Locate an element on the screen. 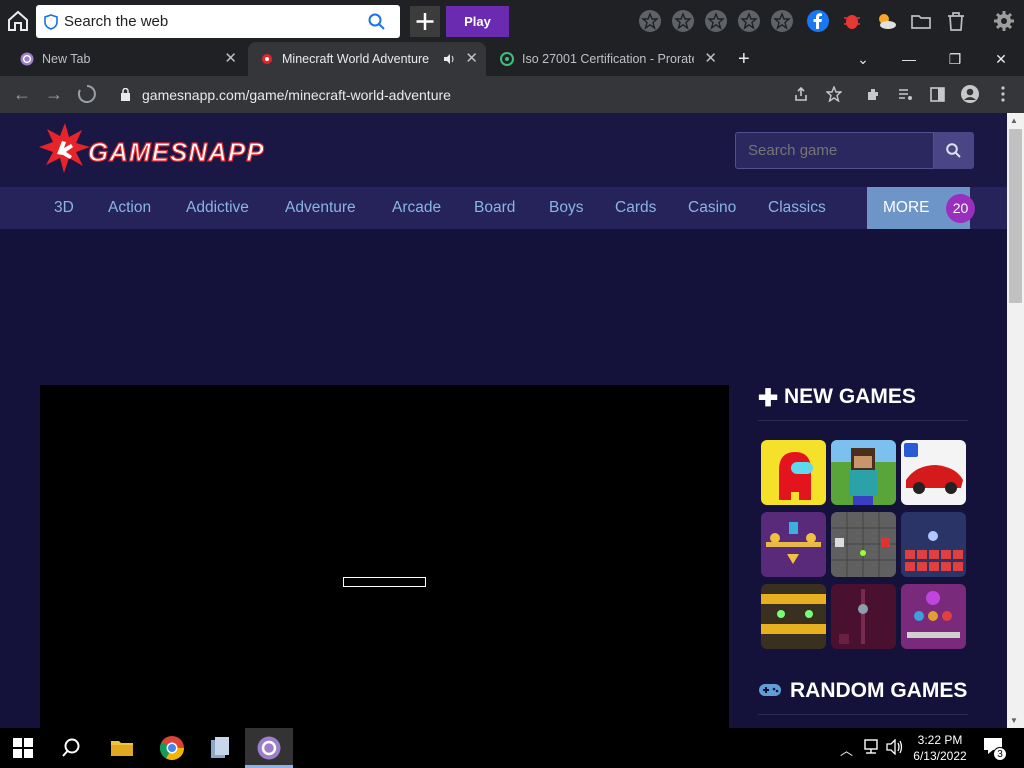 The width and height of the screenshot is (1024, 768). scroll-down-icon: ▼ is located at coordinates (1014, 720).